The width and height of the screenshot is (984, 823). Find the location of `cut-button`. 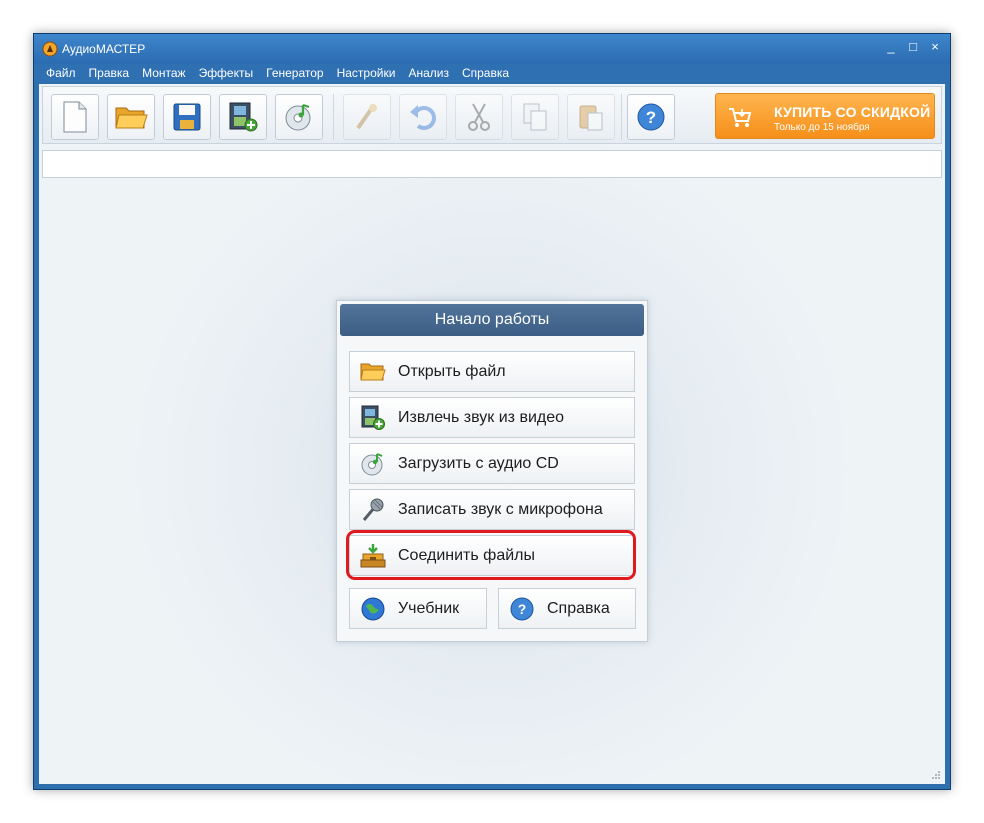

cut-button is located at coordinates (479, 117).